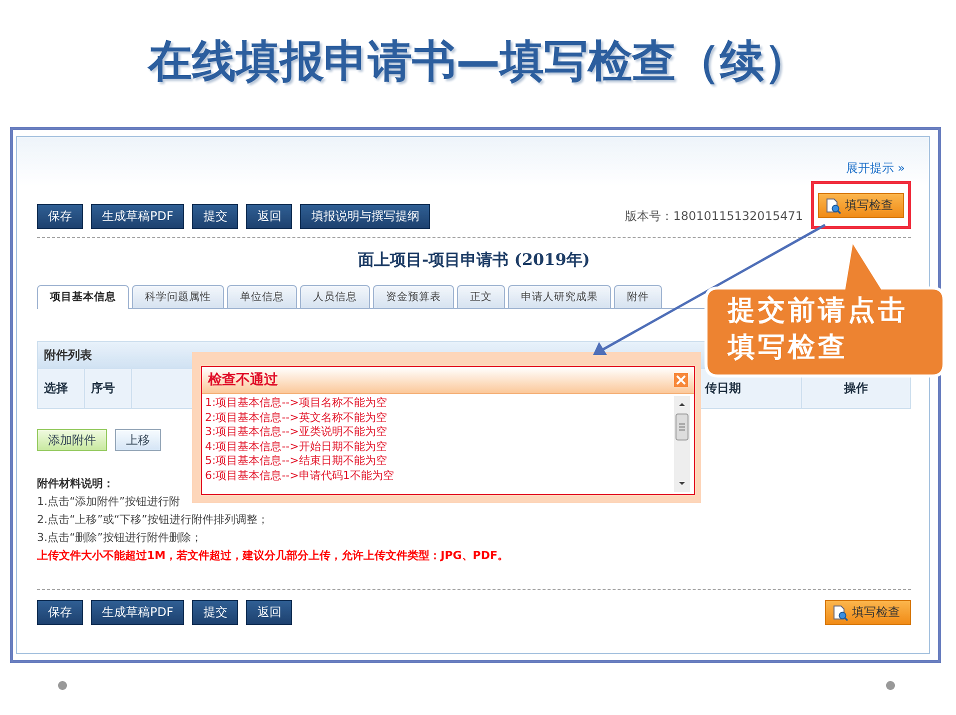 The height and width of the screenshot is (715, 956). What do you see at coordinates (61, 388) in the screenshot?
I see `column-header: 选择` at bounding box center [61, 388].